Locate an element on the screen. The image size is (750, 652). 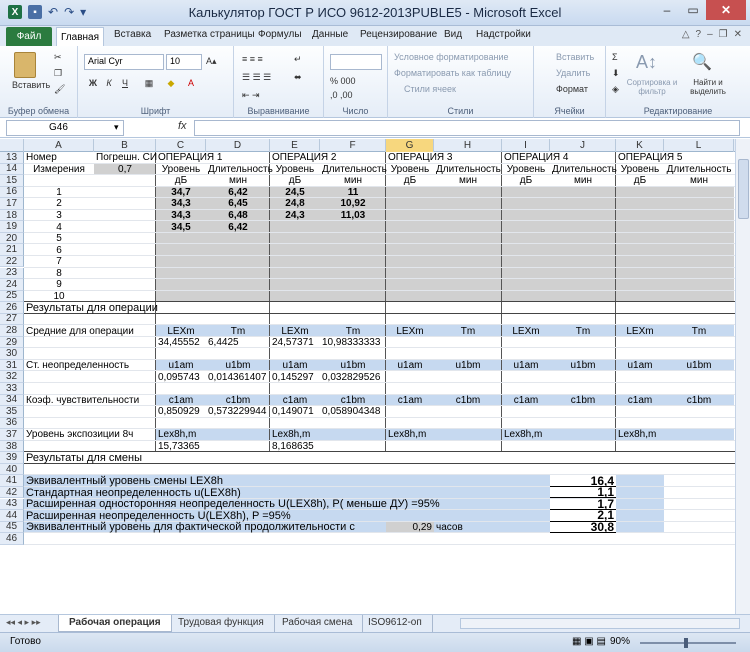
cell-e38: 8,168635 is located at coordinates (295, 447).